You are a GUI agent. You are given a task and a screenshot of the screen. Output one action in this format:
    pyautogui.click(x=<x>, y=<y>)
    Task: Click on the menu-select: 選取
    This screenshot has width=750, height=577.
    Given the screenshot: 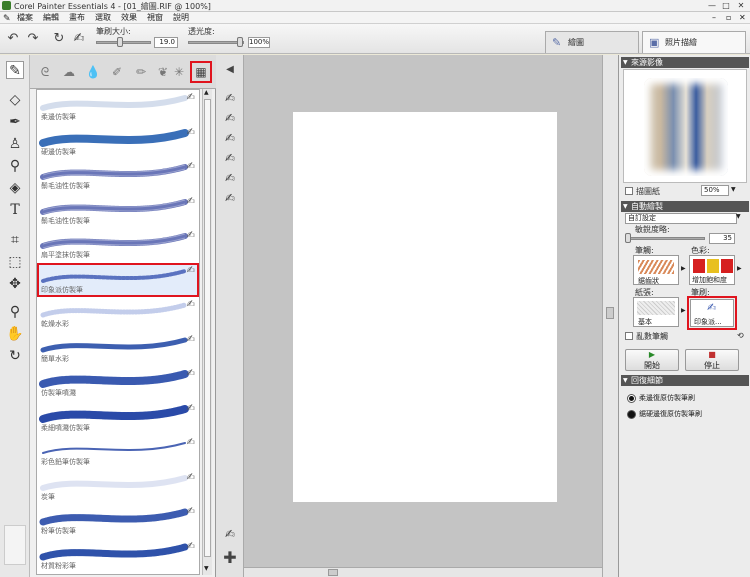 What is the action you would take?
    pyautogui.click(x=103, y=18)
    